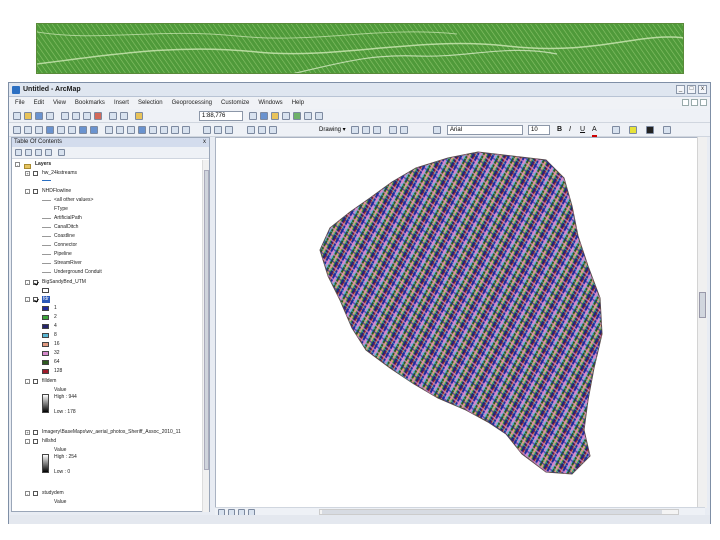  I want to click on copy-icon, so click(76, 116).